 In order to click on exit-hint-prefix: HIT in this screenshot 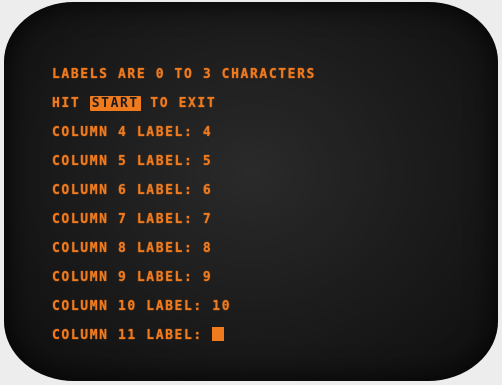, I will do `click(71, 103)`.